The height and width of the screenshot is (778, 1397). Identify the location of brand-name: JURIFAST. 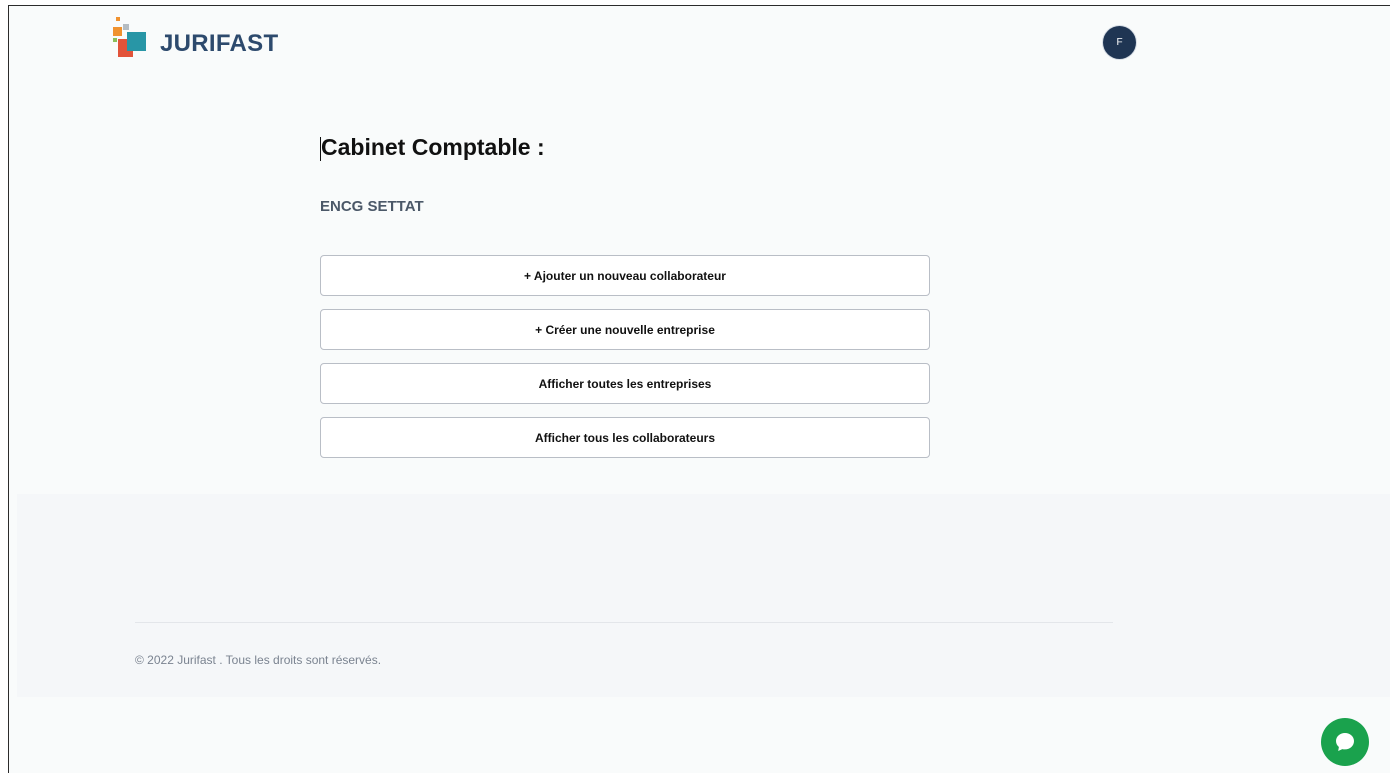
(219, 43).